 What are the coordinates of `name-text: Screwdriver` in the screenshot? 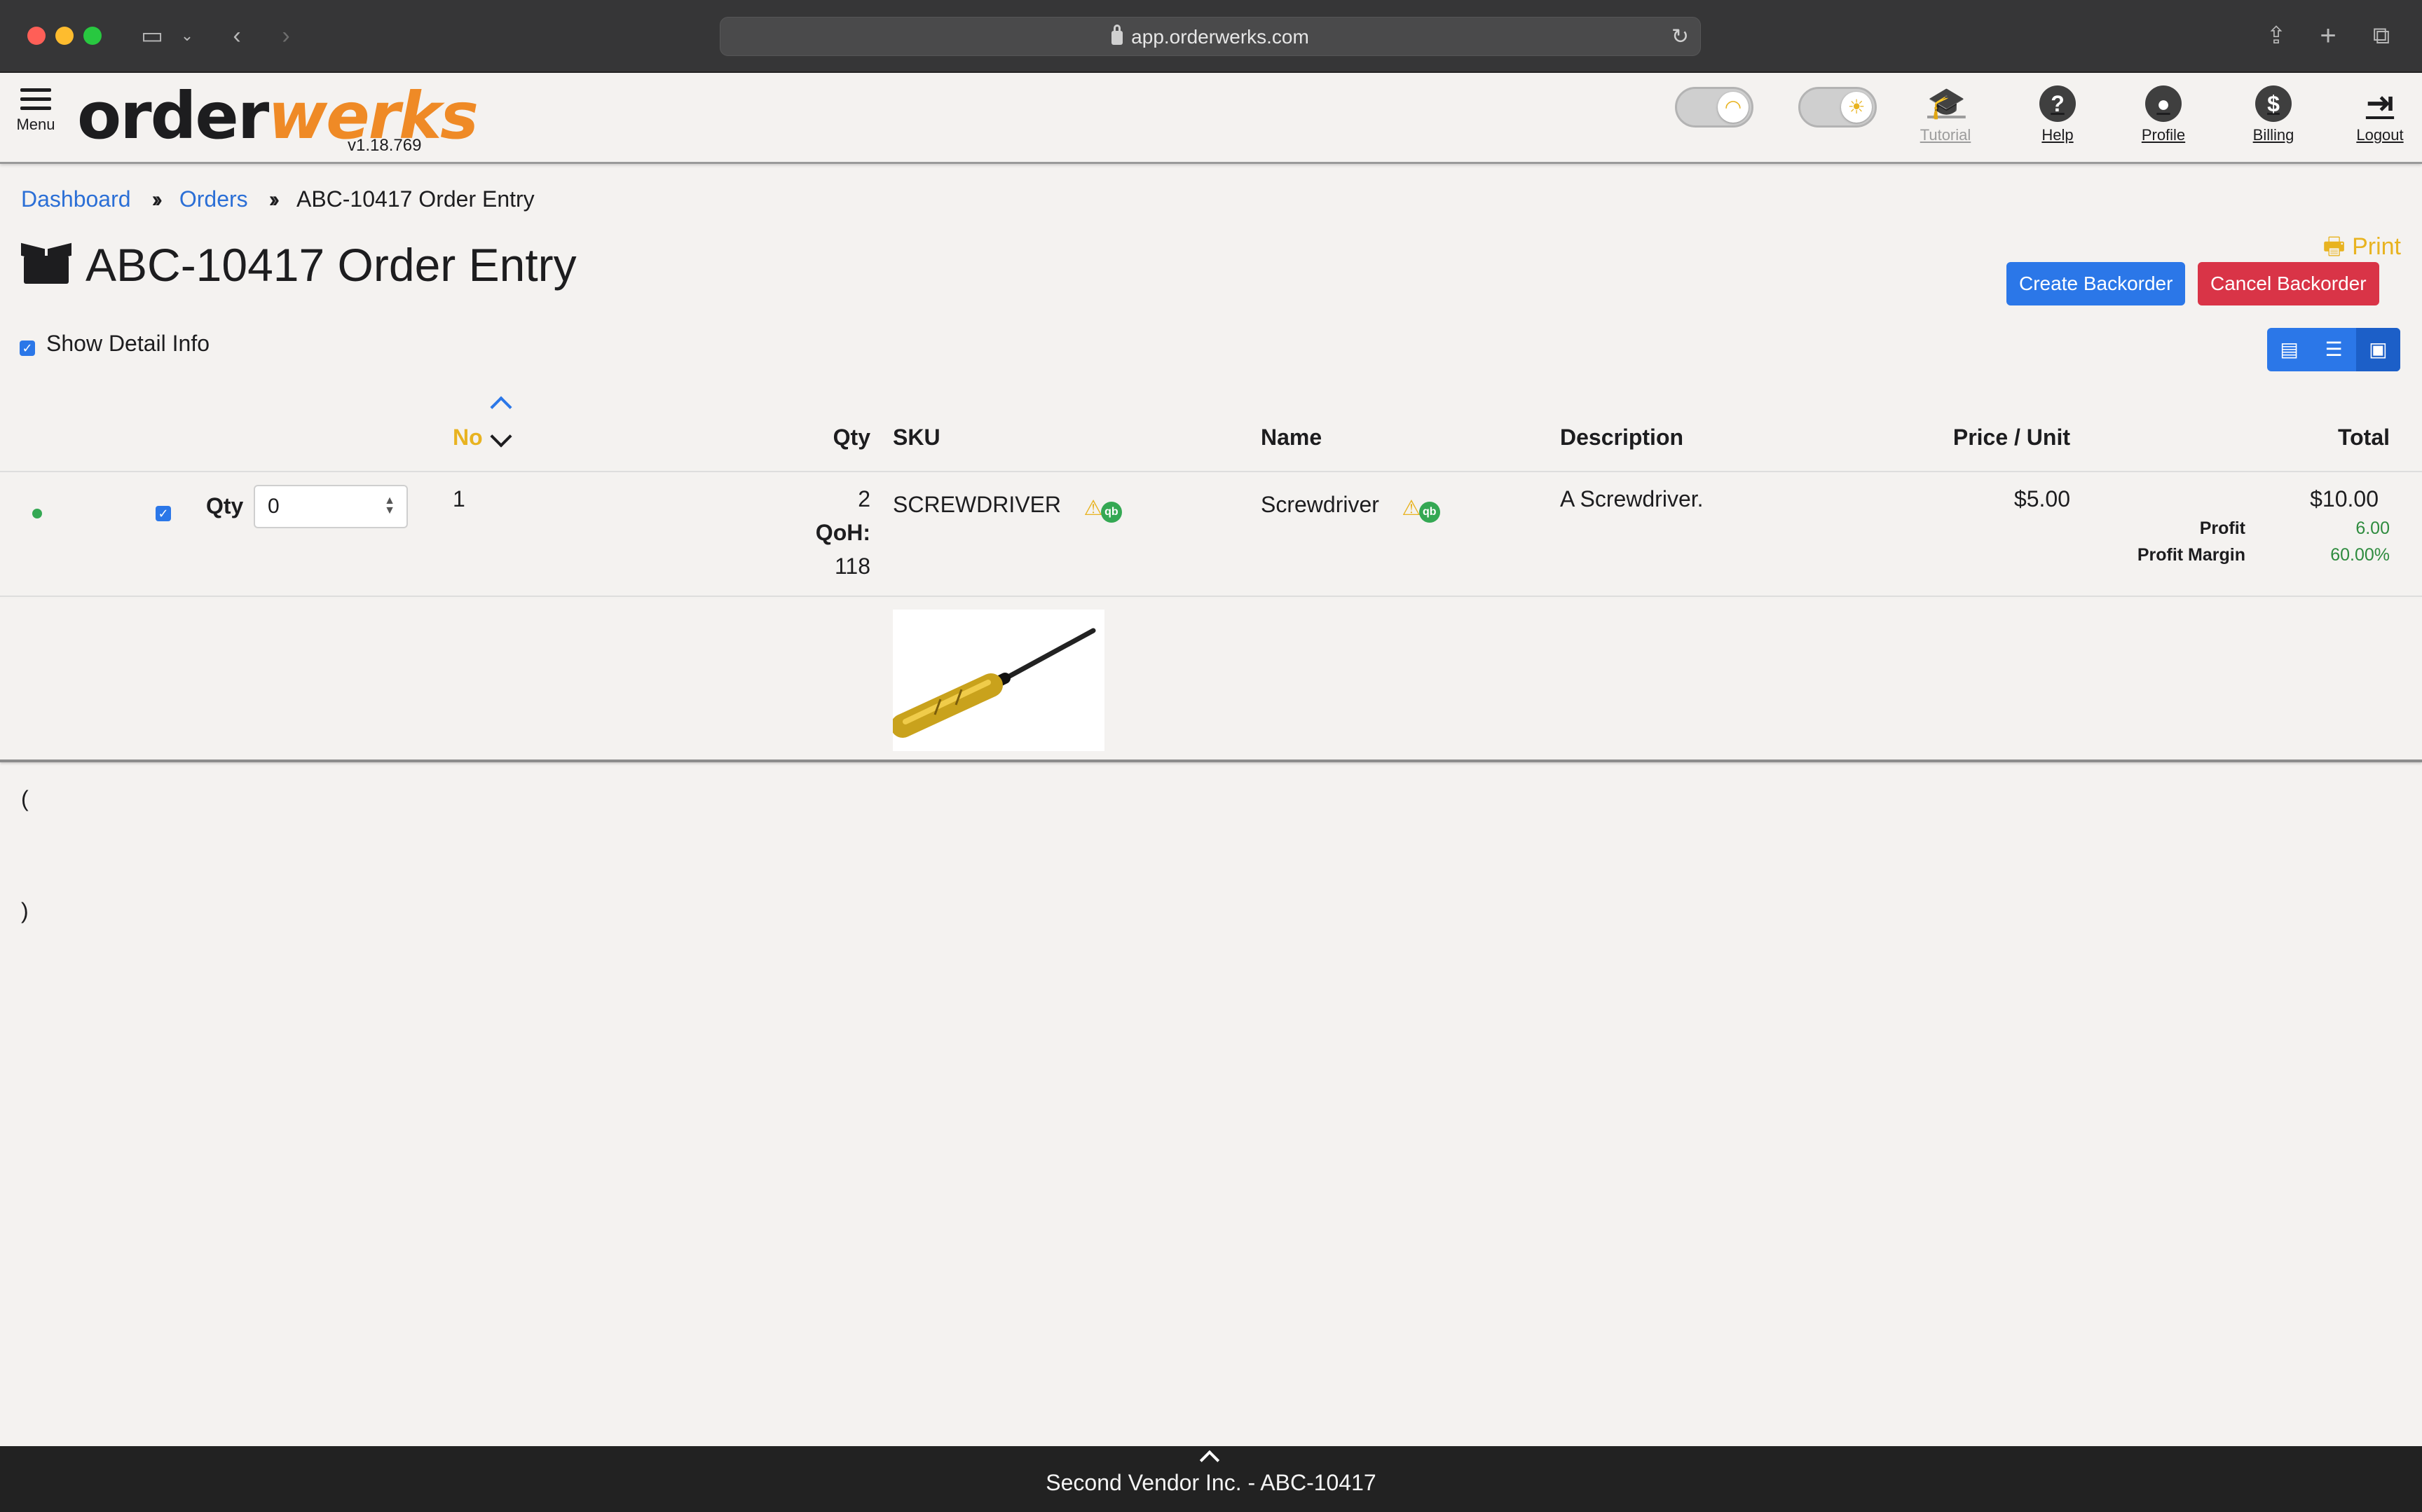 It's located at (1320, 504).